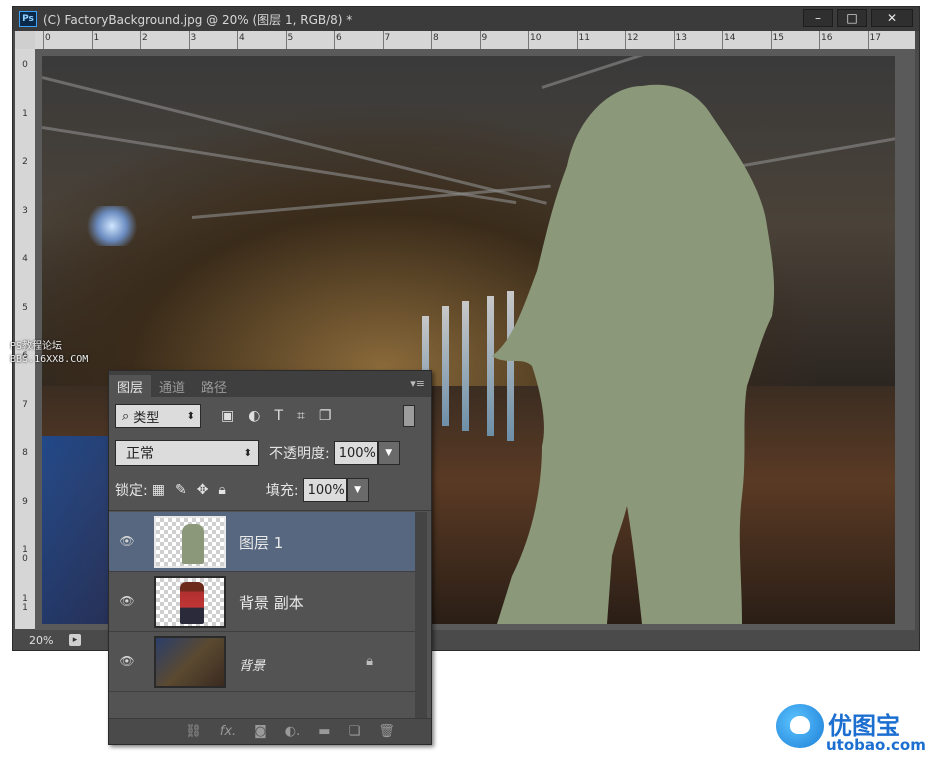  I want to click on filter-toggle-switch, so click(409, 416).